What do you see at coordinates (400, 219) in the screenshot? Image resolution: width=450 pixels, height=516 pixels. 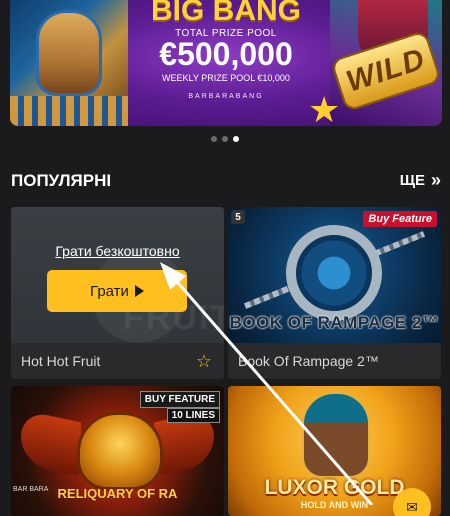 I see `buy-feature-badge: Buy Feature` at bounding box center [400, 219].